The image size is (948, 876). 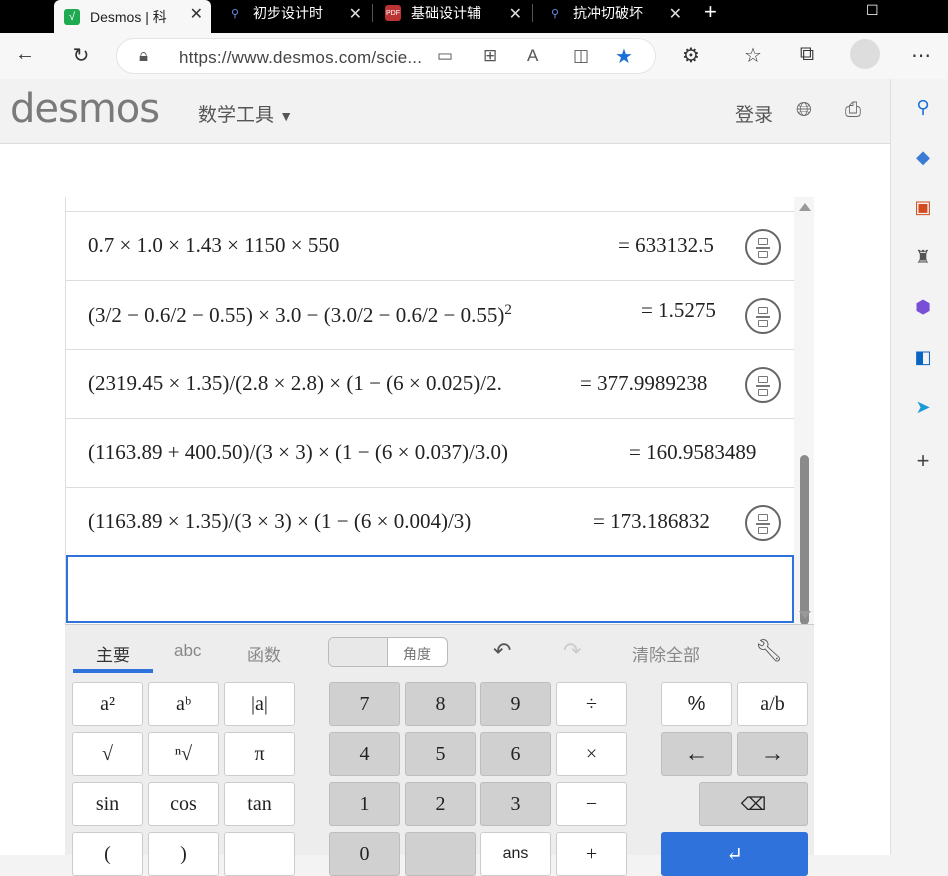 I want to click on games-icon: ♜, so click(x=923, y=257).